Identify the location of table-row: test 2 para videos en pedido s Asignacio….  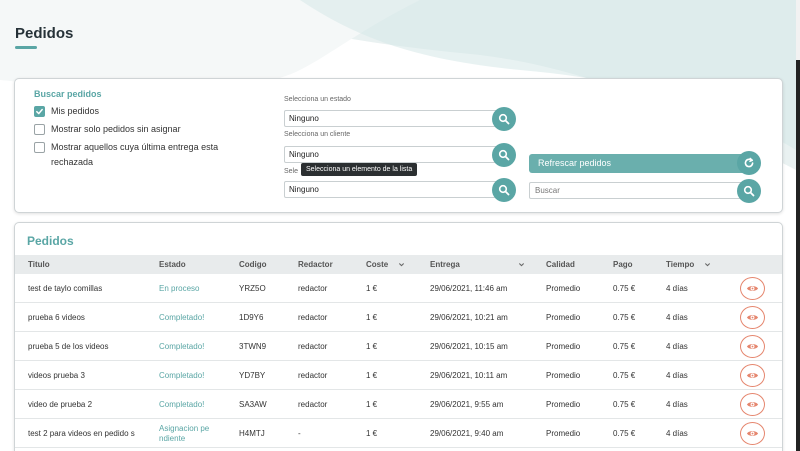
(398, 433).